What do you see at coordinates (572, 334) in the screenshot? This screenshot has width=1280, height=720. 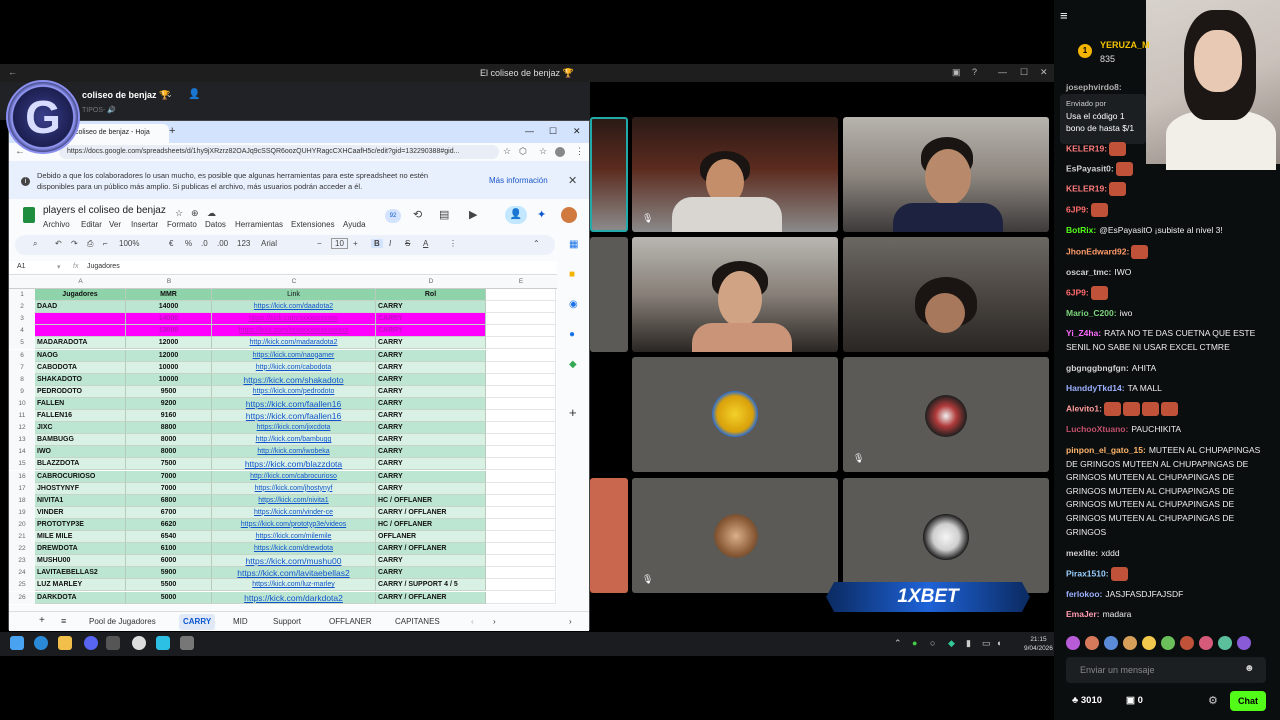 I see `contacts-icon: ●` at bounding box center [572, 334].